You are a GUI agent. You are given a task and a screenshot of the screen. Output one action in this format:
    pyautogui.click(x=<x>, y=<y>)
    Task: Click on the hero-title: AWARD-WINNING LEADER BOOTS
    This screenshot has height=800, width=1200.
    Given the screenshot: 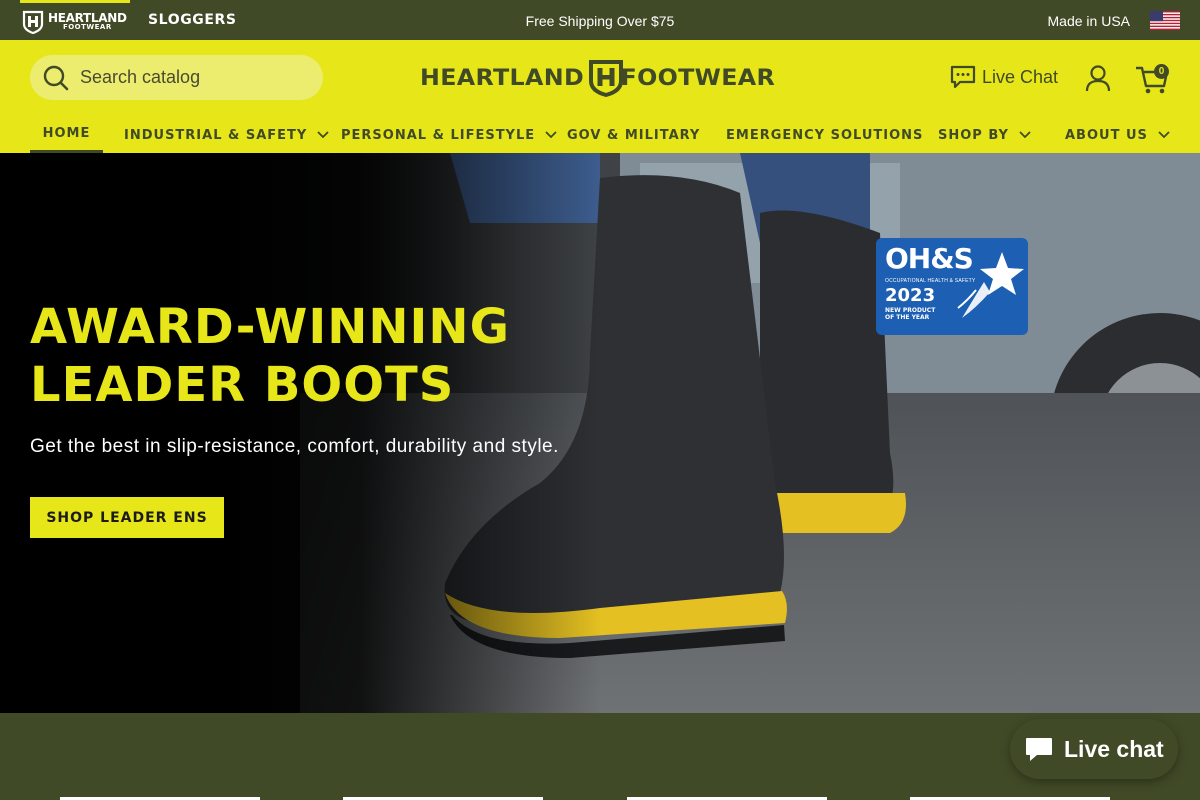 What is the action you would take?
    pyautogui.click(x=290, y=356)
    